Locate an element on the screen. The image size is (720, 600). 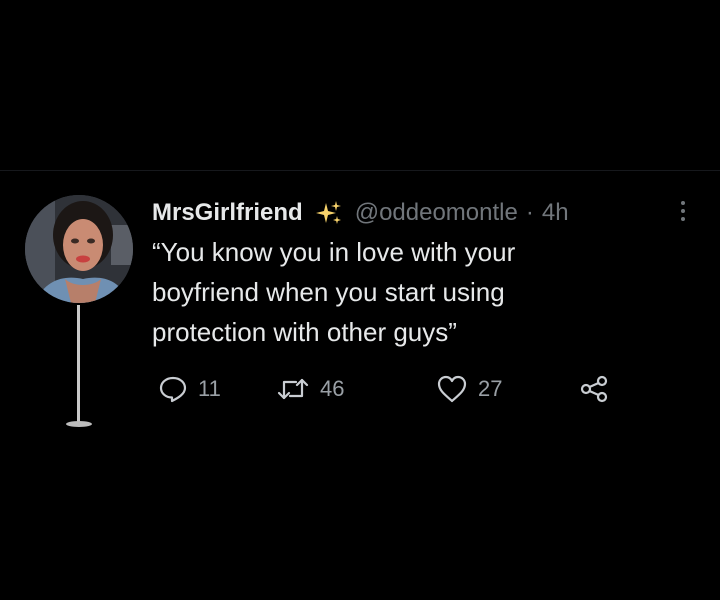
reply-icon is located at coordinates (173, 389).